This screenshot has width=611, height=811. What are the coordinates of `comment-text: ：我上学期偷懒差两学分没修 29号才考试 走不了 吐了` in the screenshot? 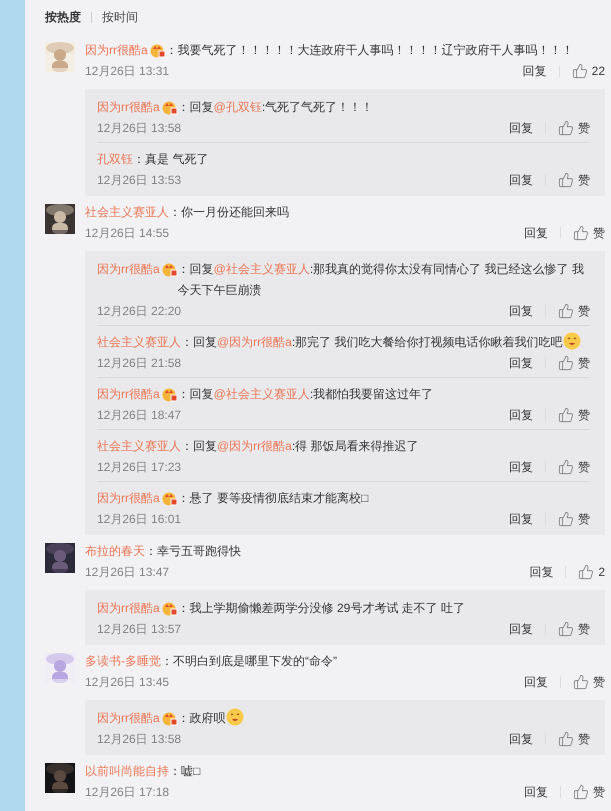 It's located at (322, 608).